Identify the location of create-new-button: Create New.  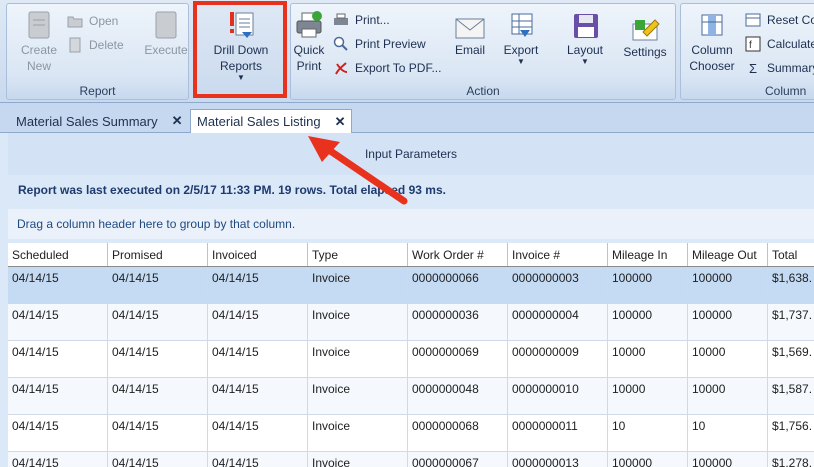
(39, 42).